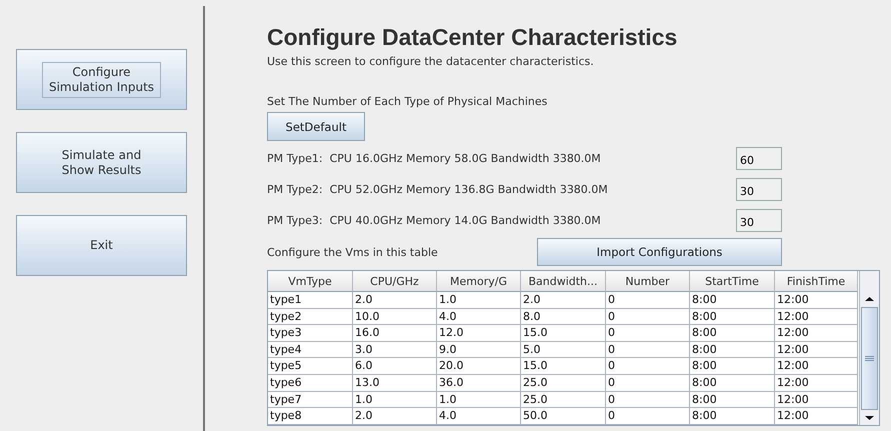 Image resolution: width=891 pixels, height=431 pixels. I want to click on table-cell: 16.0, so click(395, 333).